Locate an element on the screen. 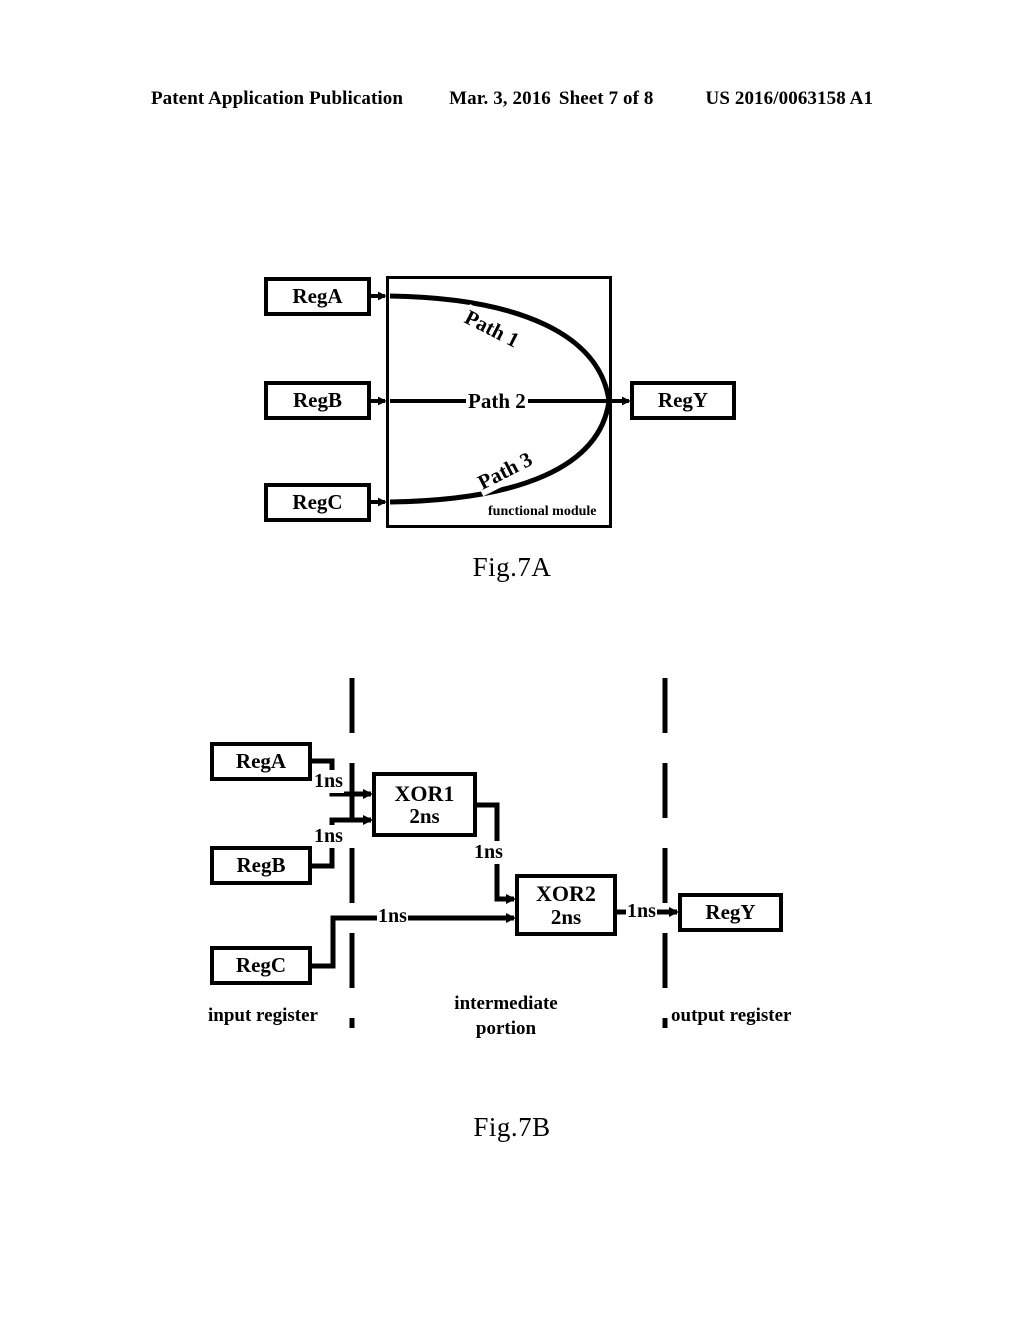  register-box-regy: RegY is located at coordinates (683, 400).